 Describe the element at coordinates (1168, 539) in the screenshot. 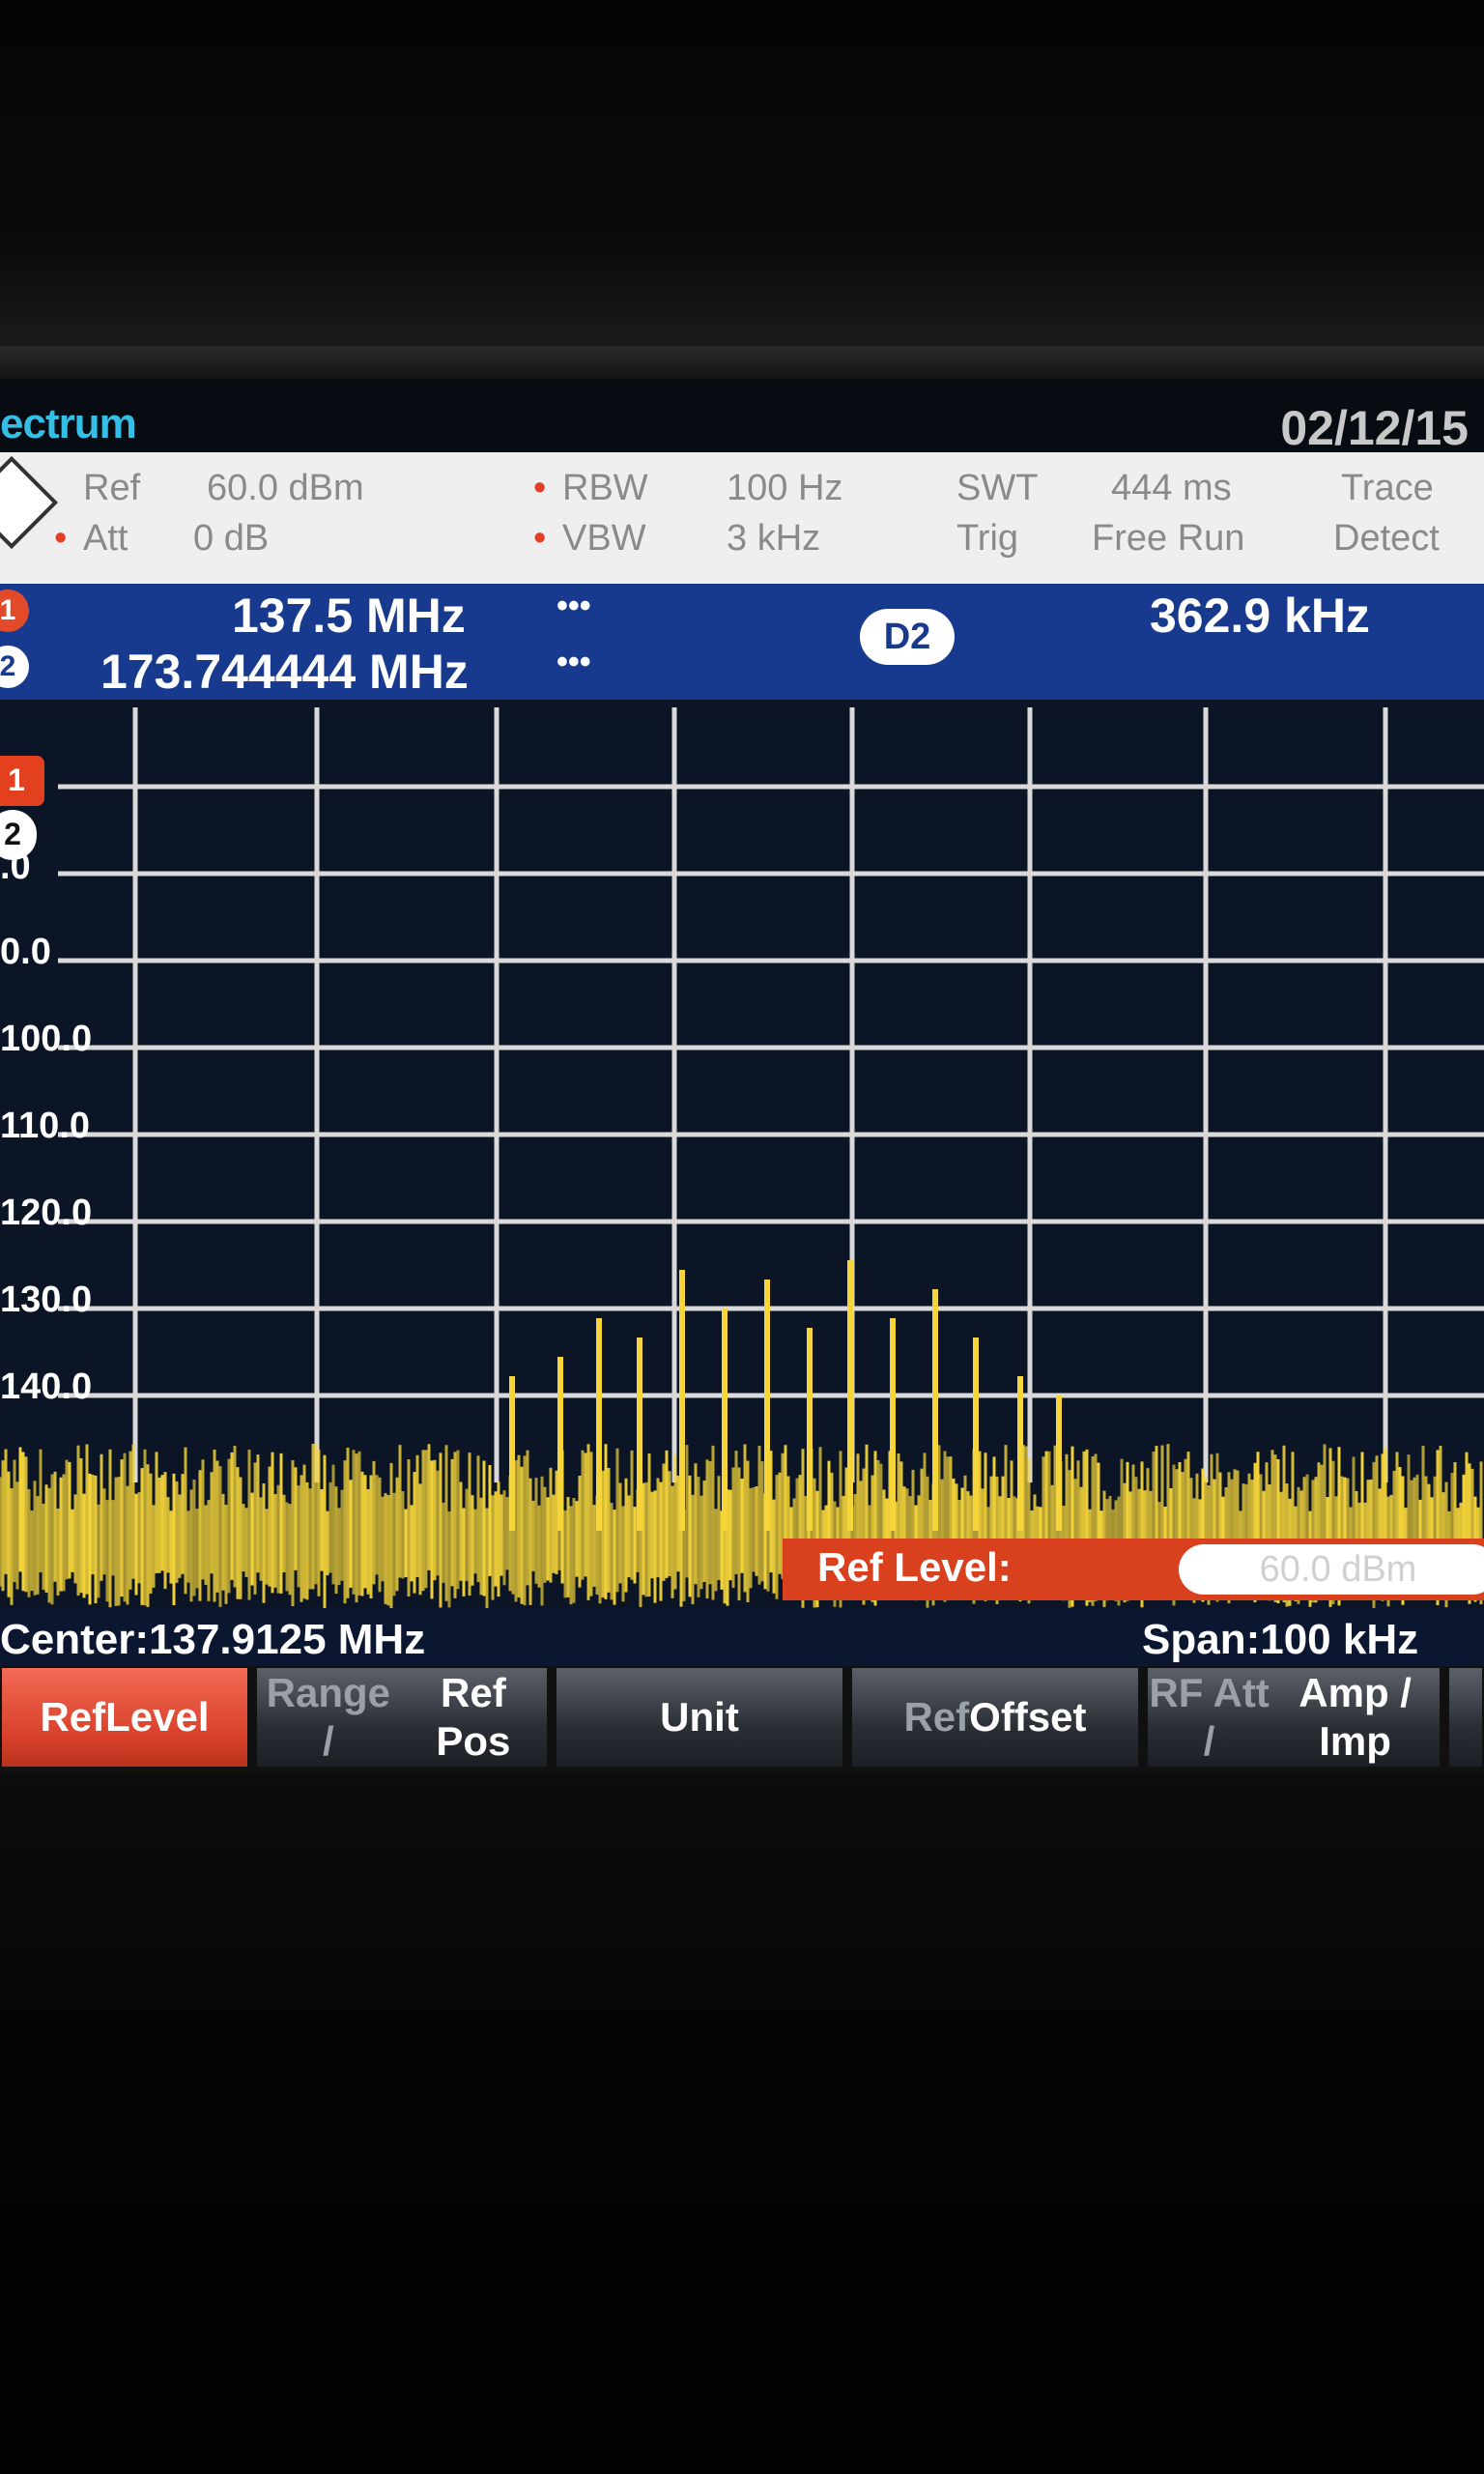

I see `trg-value: Free Run` at that location.